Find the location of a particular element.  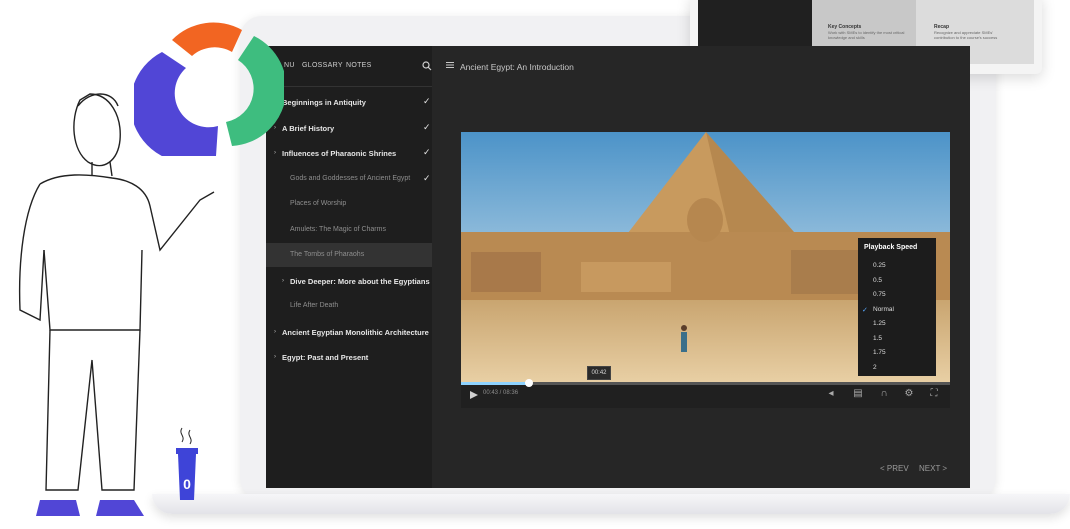

sidebar-item-label: A Brief History is located at coordinates (308, 128).